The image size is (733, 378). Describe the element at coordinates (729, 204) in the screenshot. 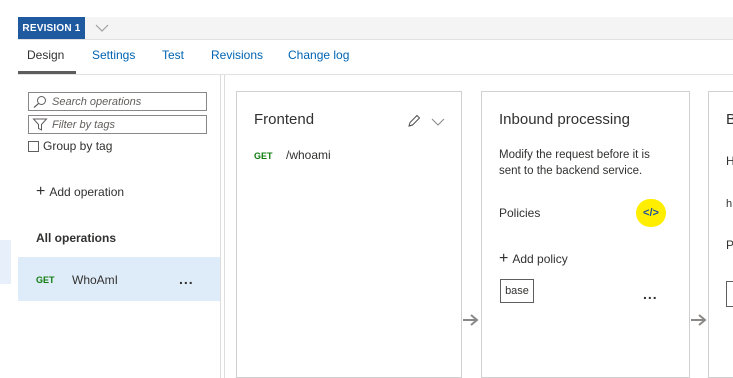

I see `backend-text-2: h` at that location.